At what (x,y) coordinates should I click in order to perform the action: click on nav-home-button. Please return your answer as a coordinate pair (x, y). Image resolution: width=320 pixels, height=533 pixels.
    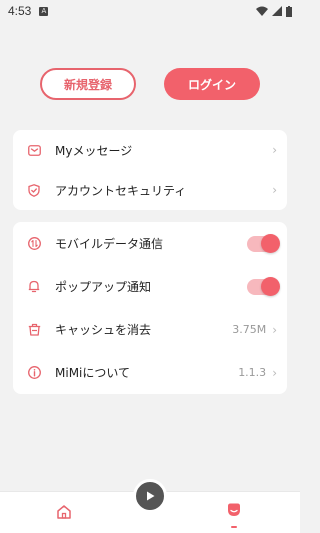
    Looking at the image, I should click on (64, 514).